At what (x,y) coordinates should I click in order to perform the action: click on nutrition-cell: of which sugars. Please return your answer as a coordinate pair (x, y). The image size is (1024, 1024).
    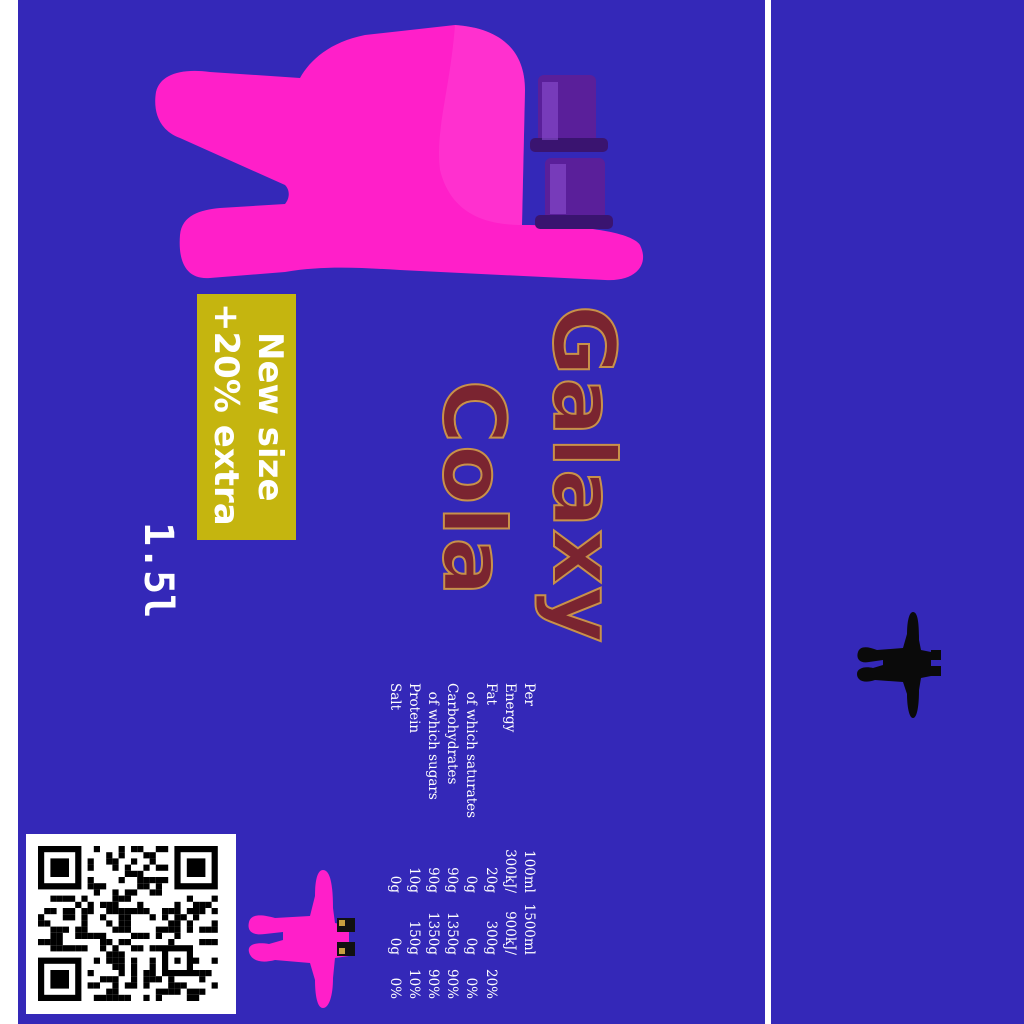
    Looking at the image, I should click on (432, 741).